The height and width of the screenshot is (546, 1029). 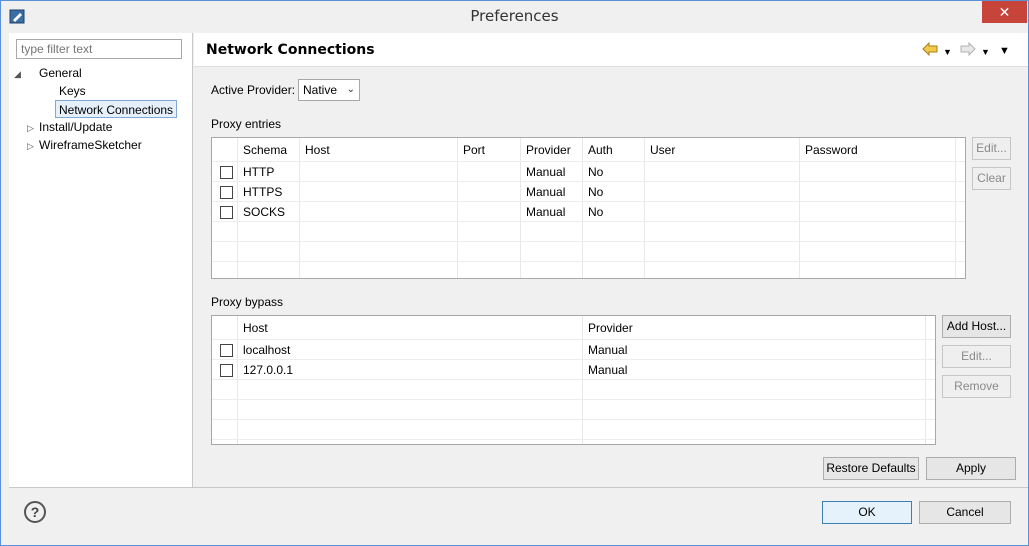 I want to click on window-title: Preferences, so click(x=514, y=16).